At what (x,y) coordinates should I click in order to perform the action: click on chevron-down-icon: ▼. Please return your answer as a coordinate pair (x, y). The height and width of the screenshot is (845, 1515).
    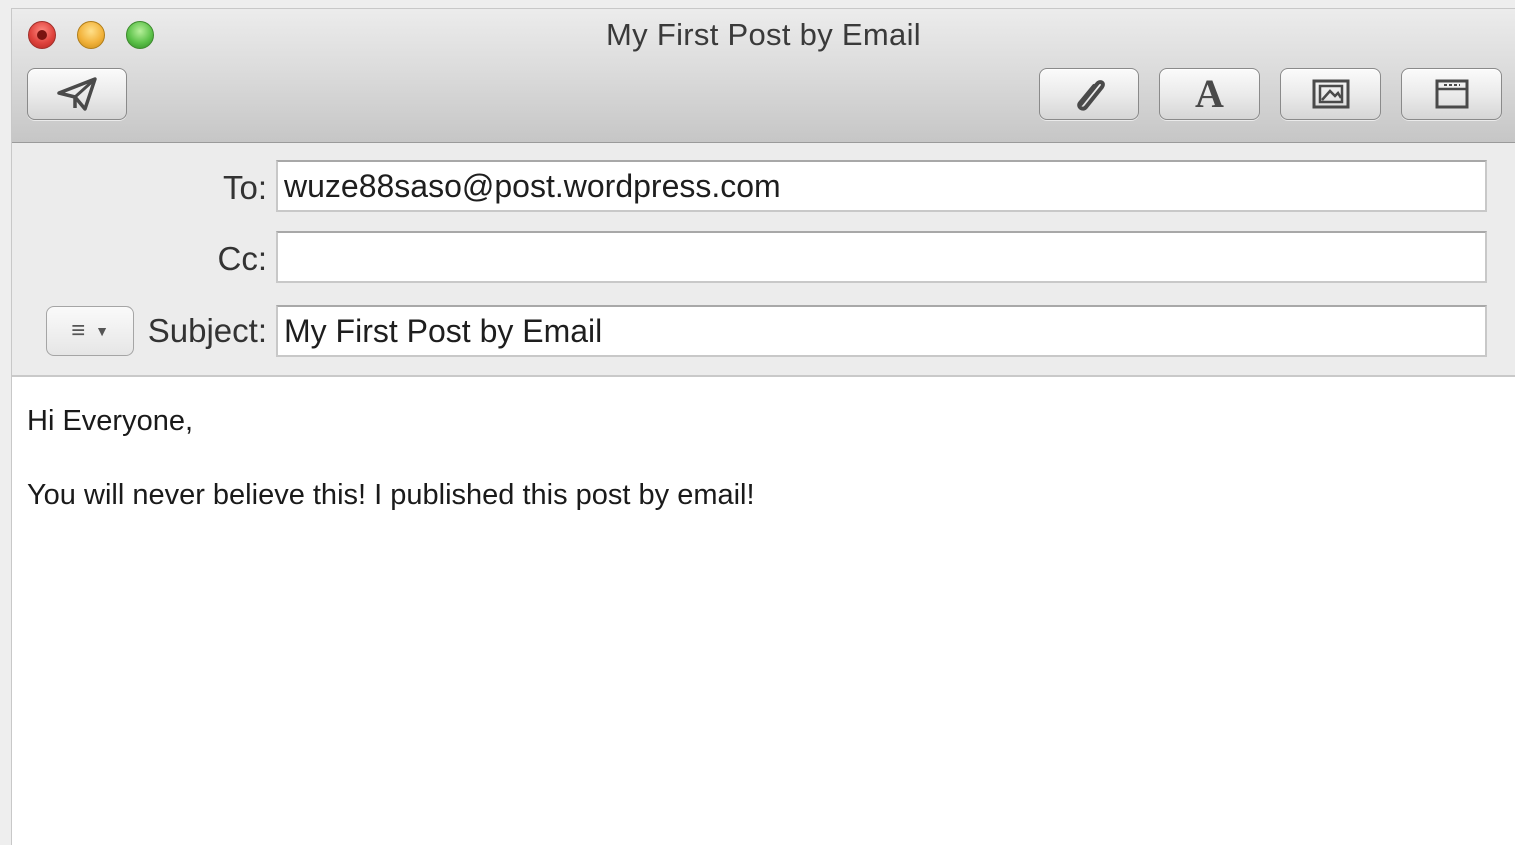
    Looking at the image, I should click on (102, 331).